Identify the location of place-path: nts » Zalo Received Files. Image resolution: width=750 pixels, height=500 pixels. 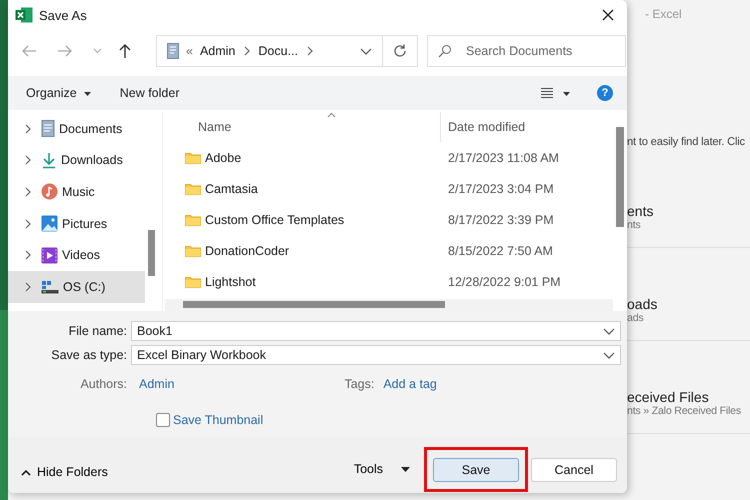
(684, 411).